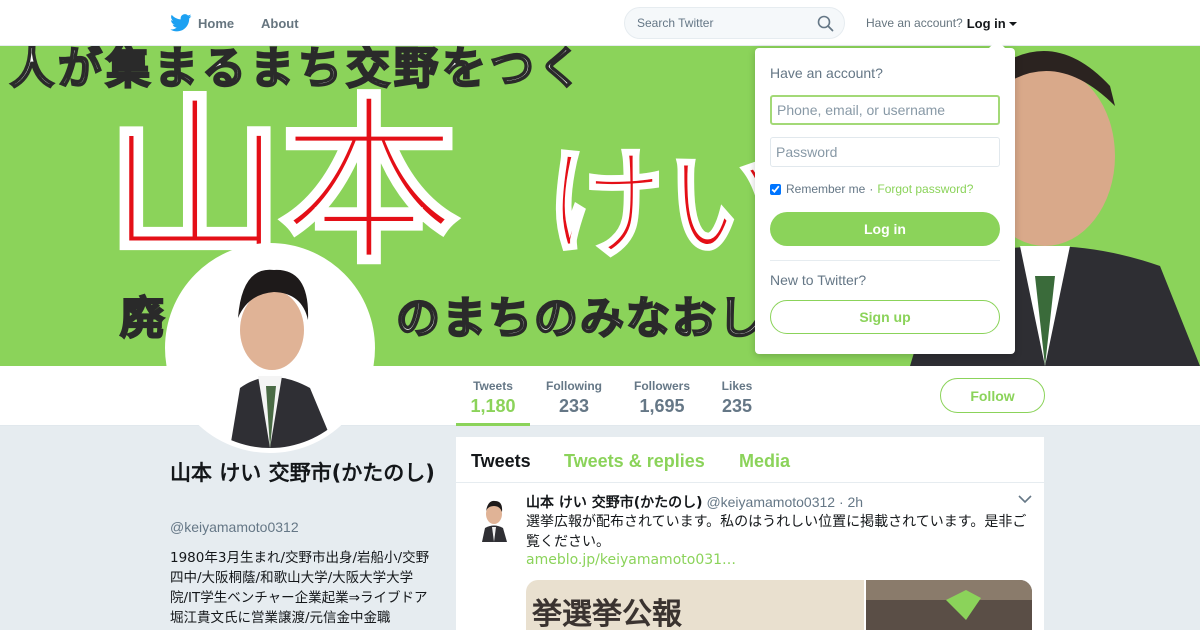  Describe the element at coordinates (661, 386) in the screenshot. I see `stat-followers-label: Followers` at that location.